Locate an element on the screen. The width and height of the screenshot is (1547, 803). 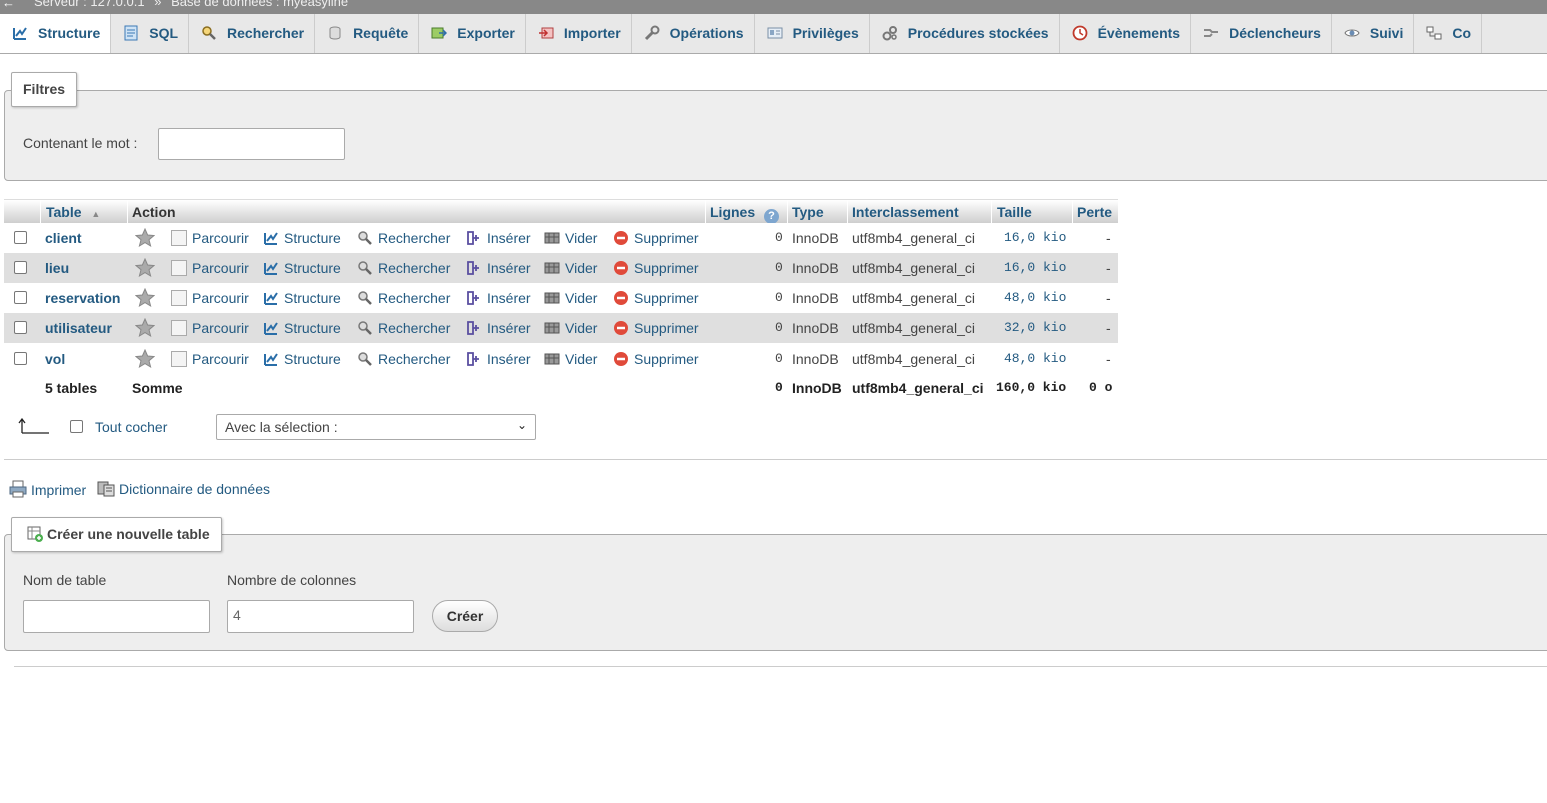
eye-icon is located at coordinates (1352, 33).